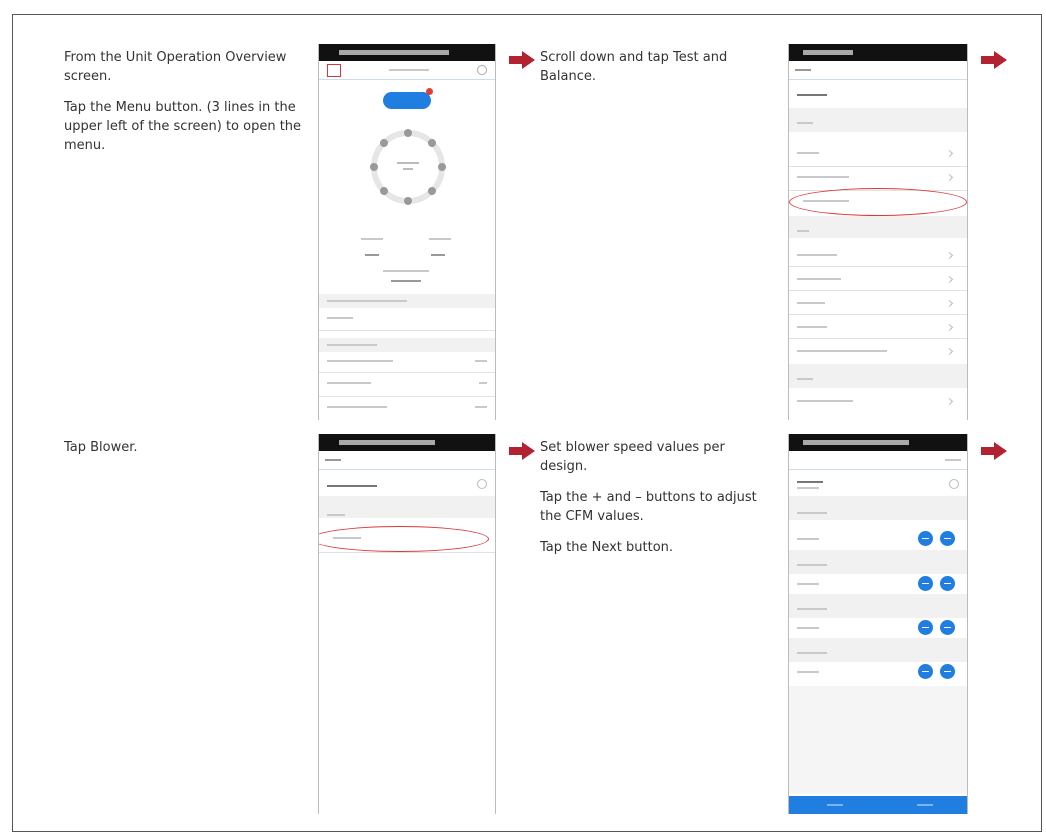  What do you see at coordinates (607, 547) in the screenshot?
I see `step4-text-3: Tap the Next button.` at bounding box center [607, 547].